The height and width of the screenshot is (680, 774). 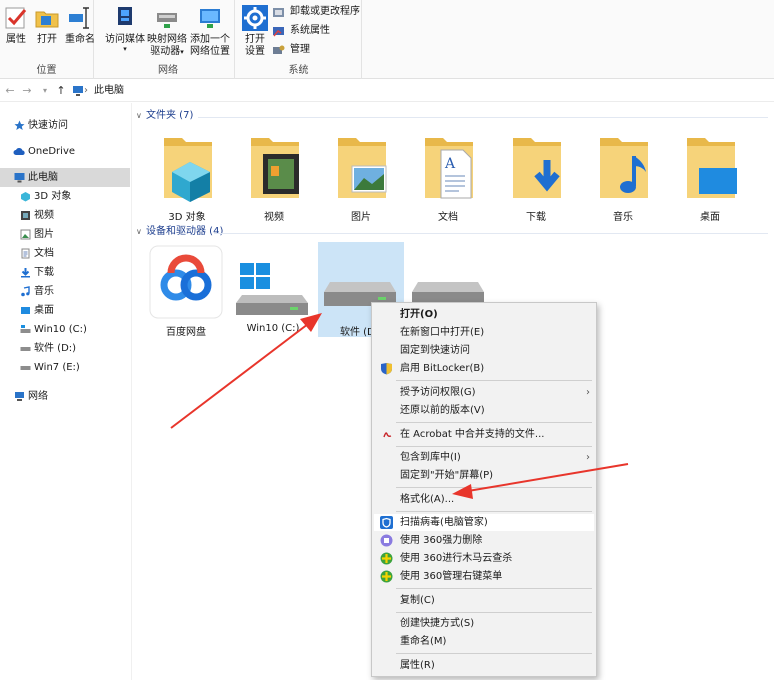 I want to click on menu-item-label: 重命名(M), so click(x=423, y=641).